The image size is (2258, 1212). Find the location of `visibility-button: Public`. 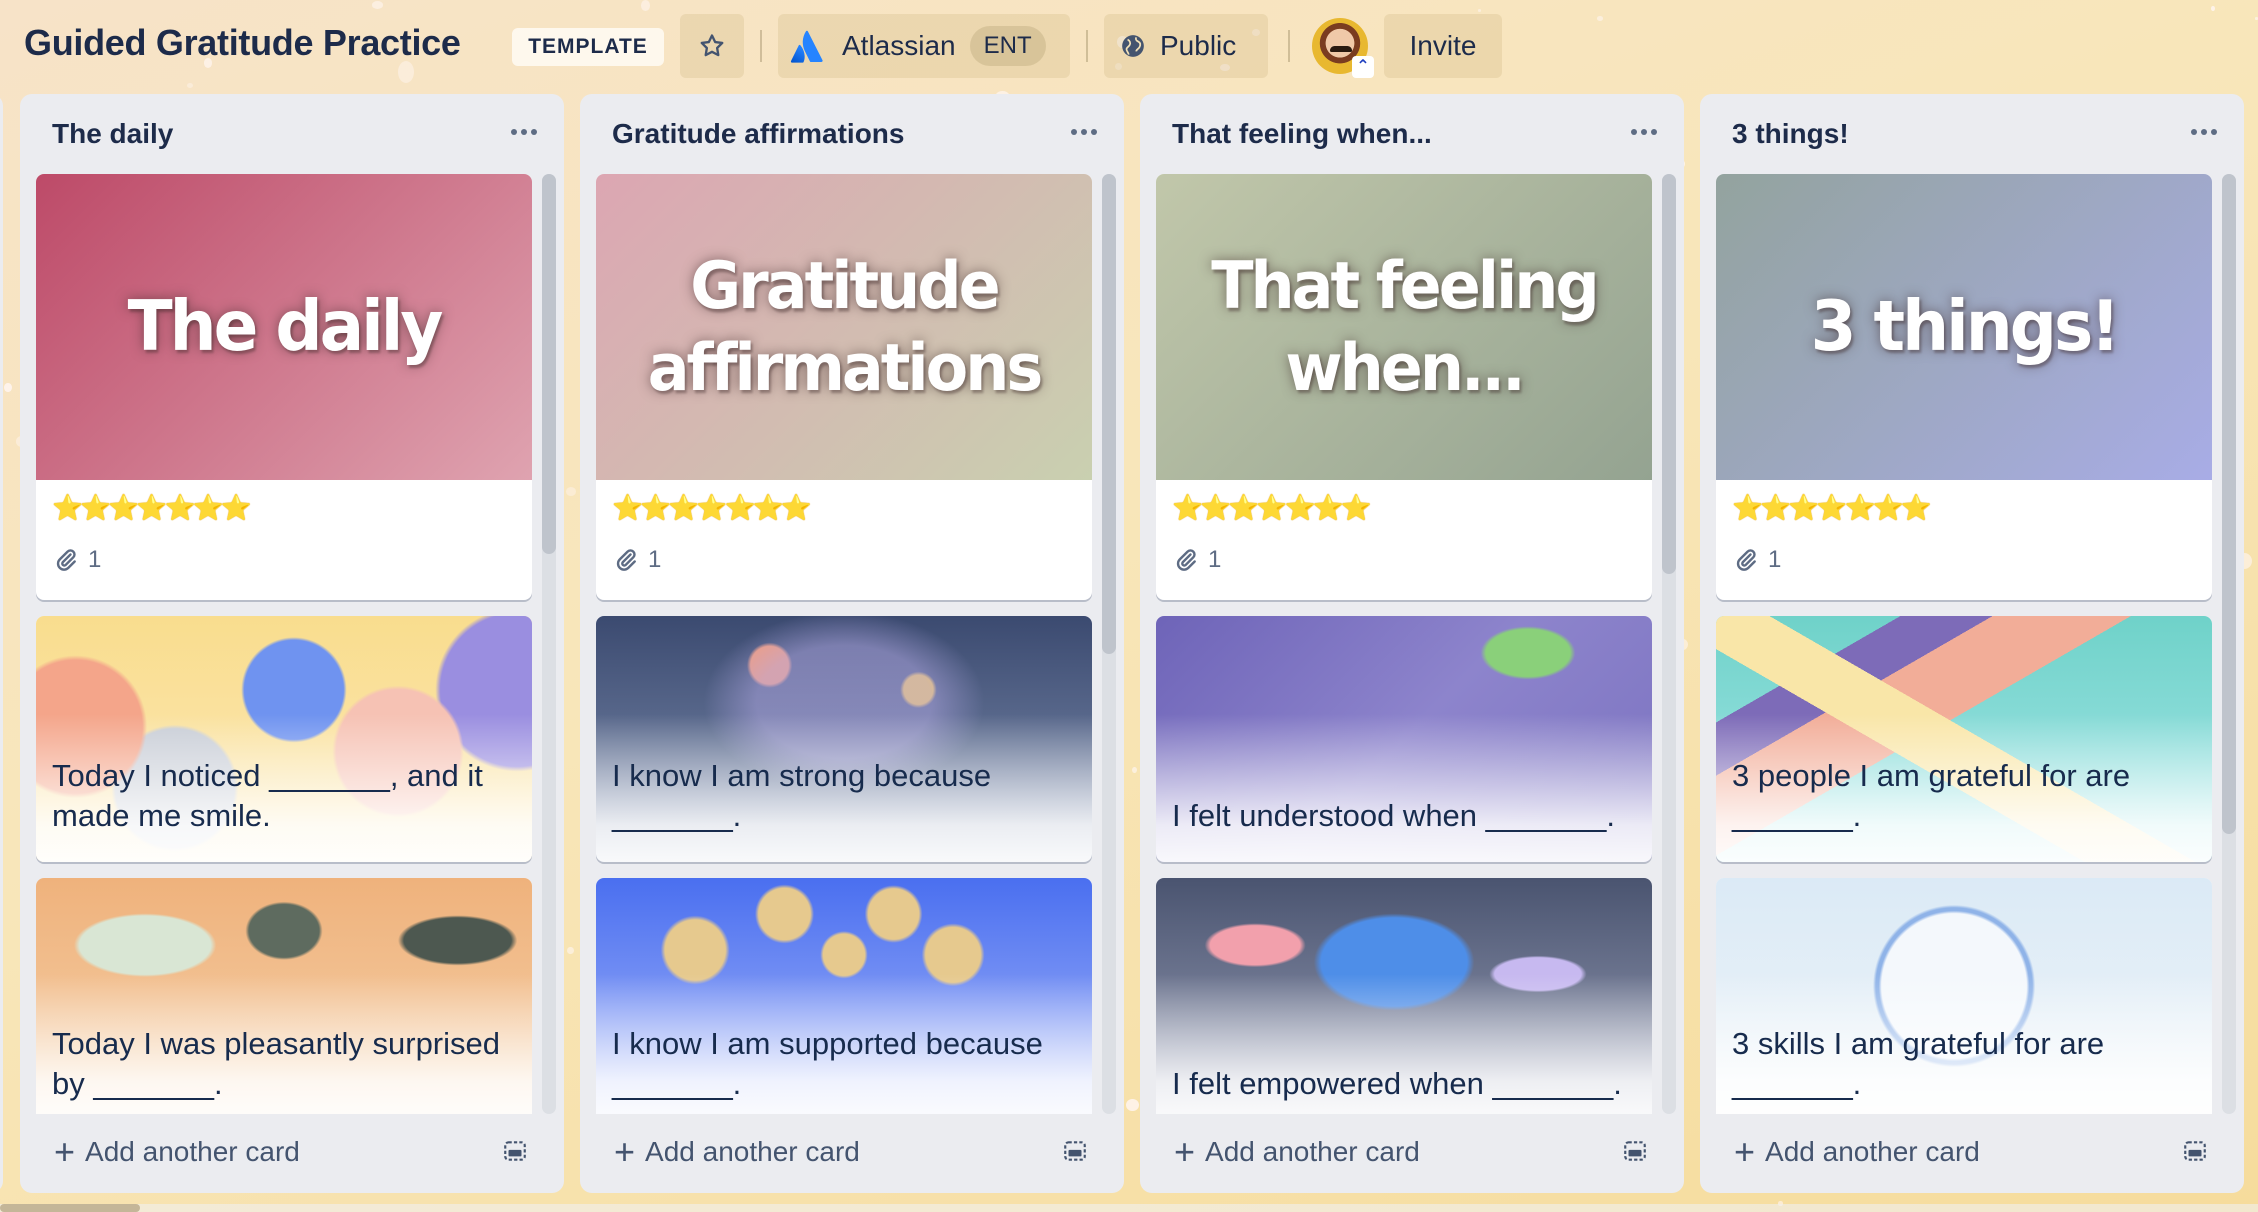

visibility-button: Public is located at coordinates (1186, 46).